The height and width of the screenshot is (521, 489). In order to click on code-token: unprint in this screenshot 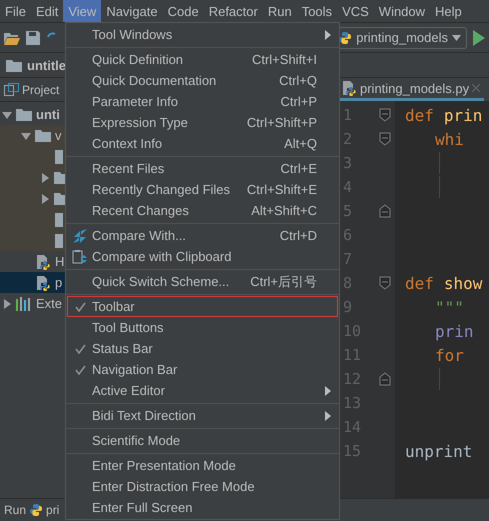, I will do `click(438, 451)`.